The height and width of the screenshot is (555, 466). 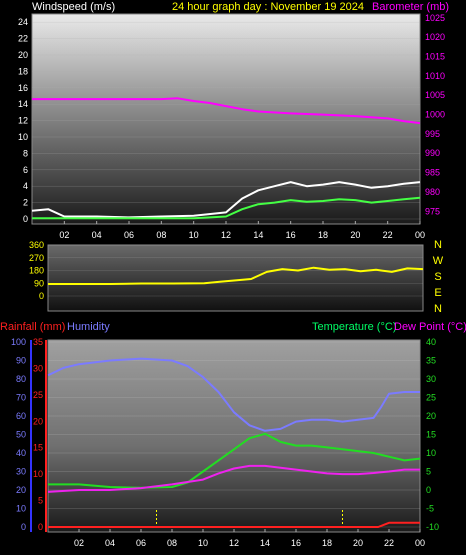 I want to click on direction-tick-label: 270, so click(x=36, y=258).